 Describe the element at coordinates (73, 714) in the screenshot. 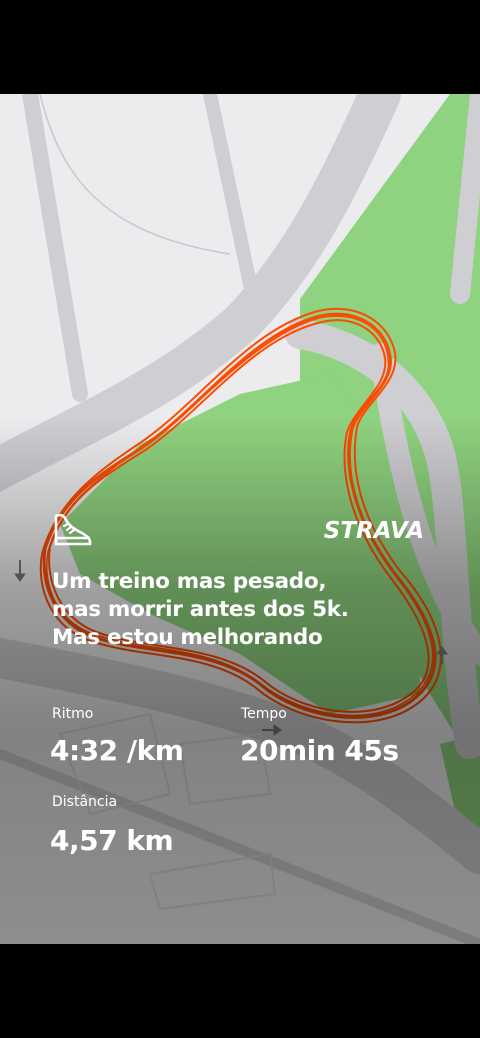

I see `pace-label: Ritmo` at that location.